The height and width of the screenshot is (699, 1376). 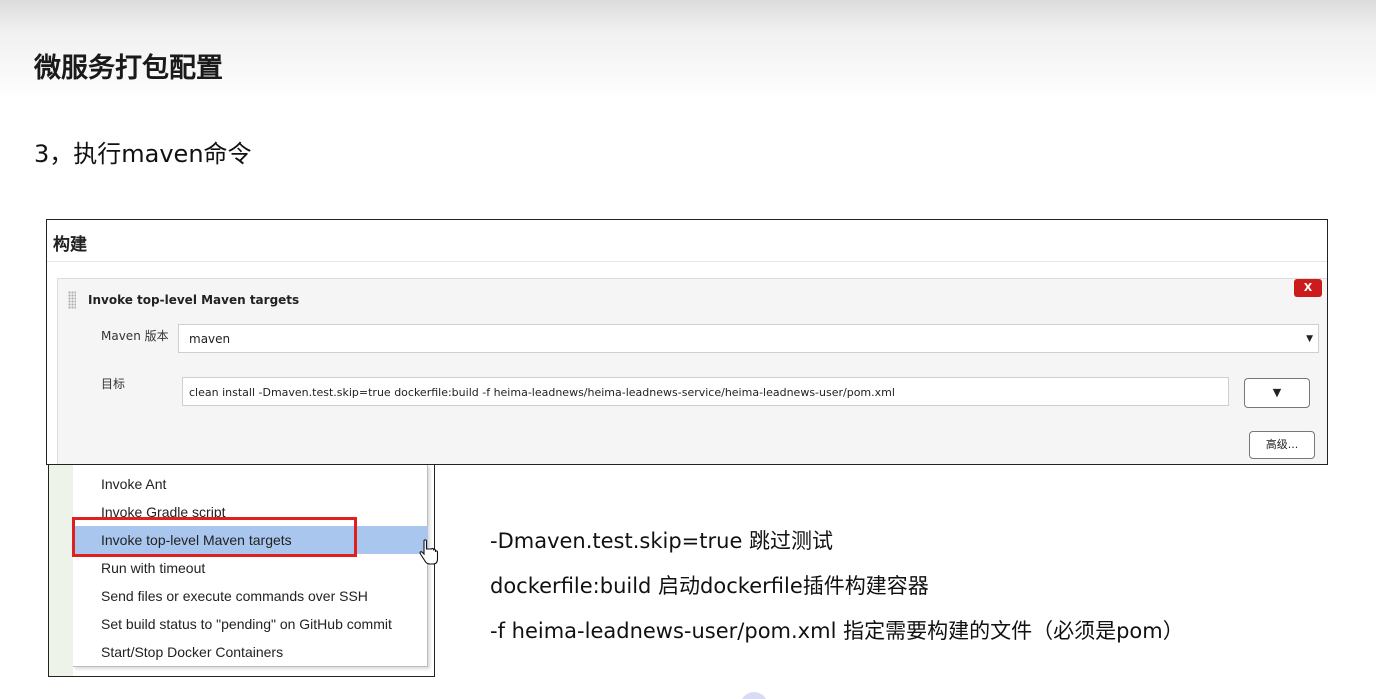 I want to click on delete-step-button: X, so click(x=1308, y=288).